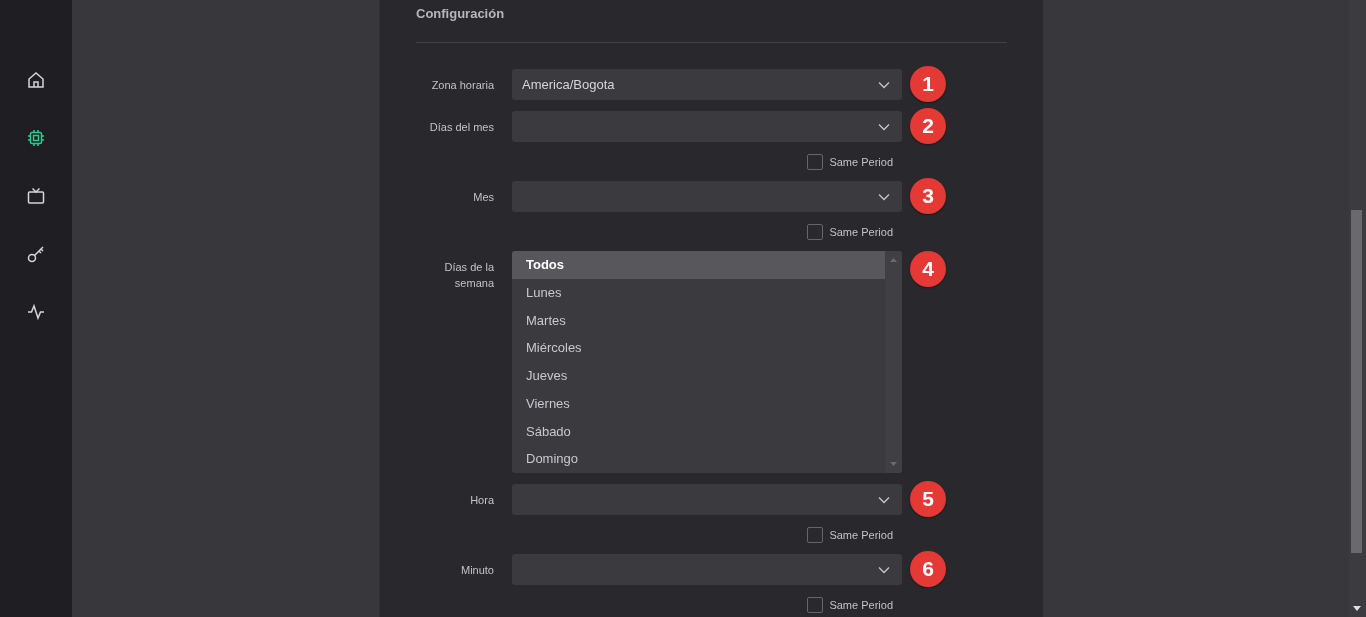 The height and width of the screenshot is (617, 1366). I want to click on list-option: Miércoles, so click(698, 348).